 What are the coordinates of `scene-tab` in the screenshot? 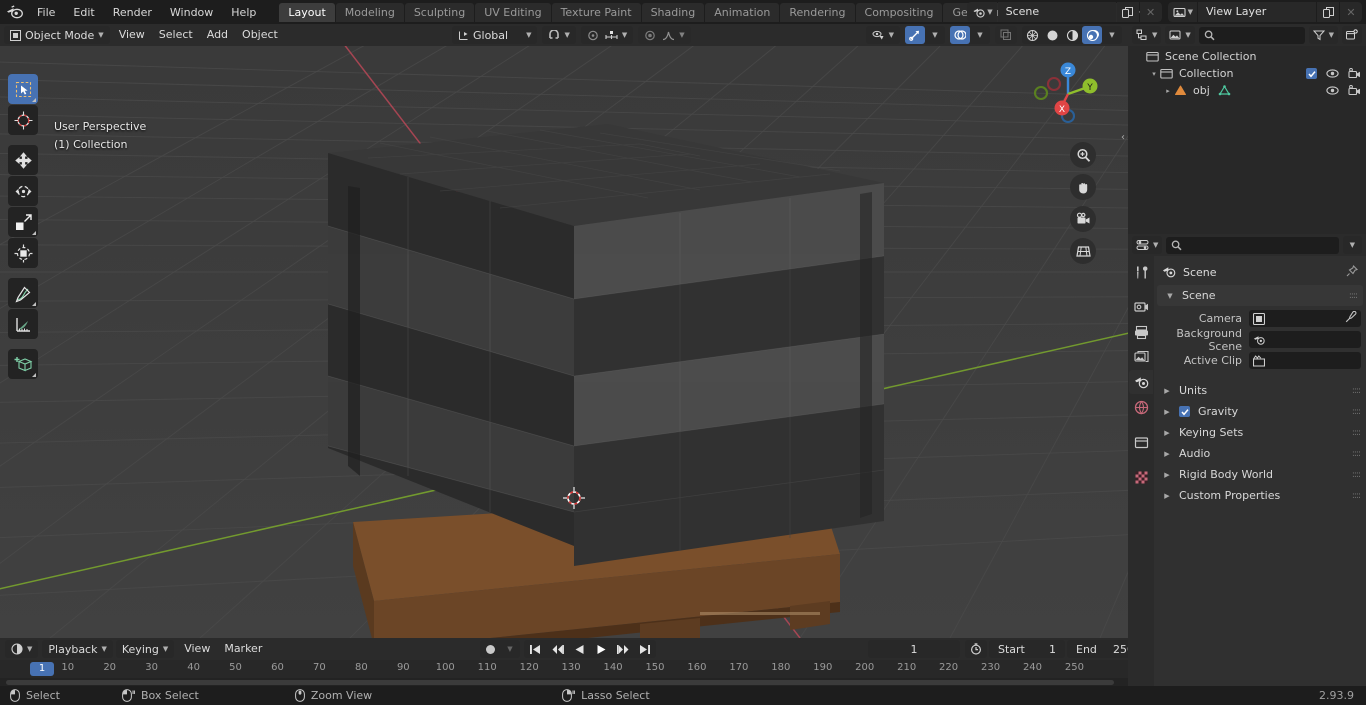 It's located at (1141, 382).